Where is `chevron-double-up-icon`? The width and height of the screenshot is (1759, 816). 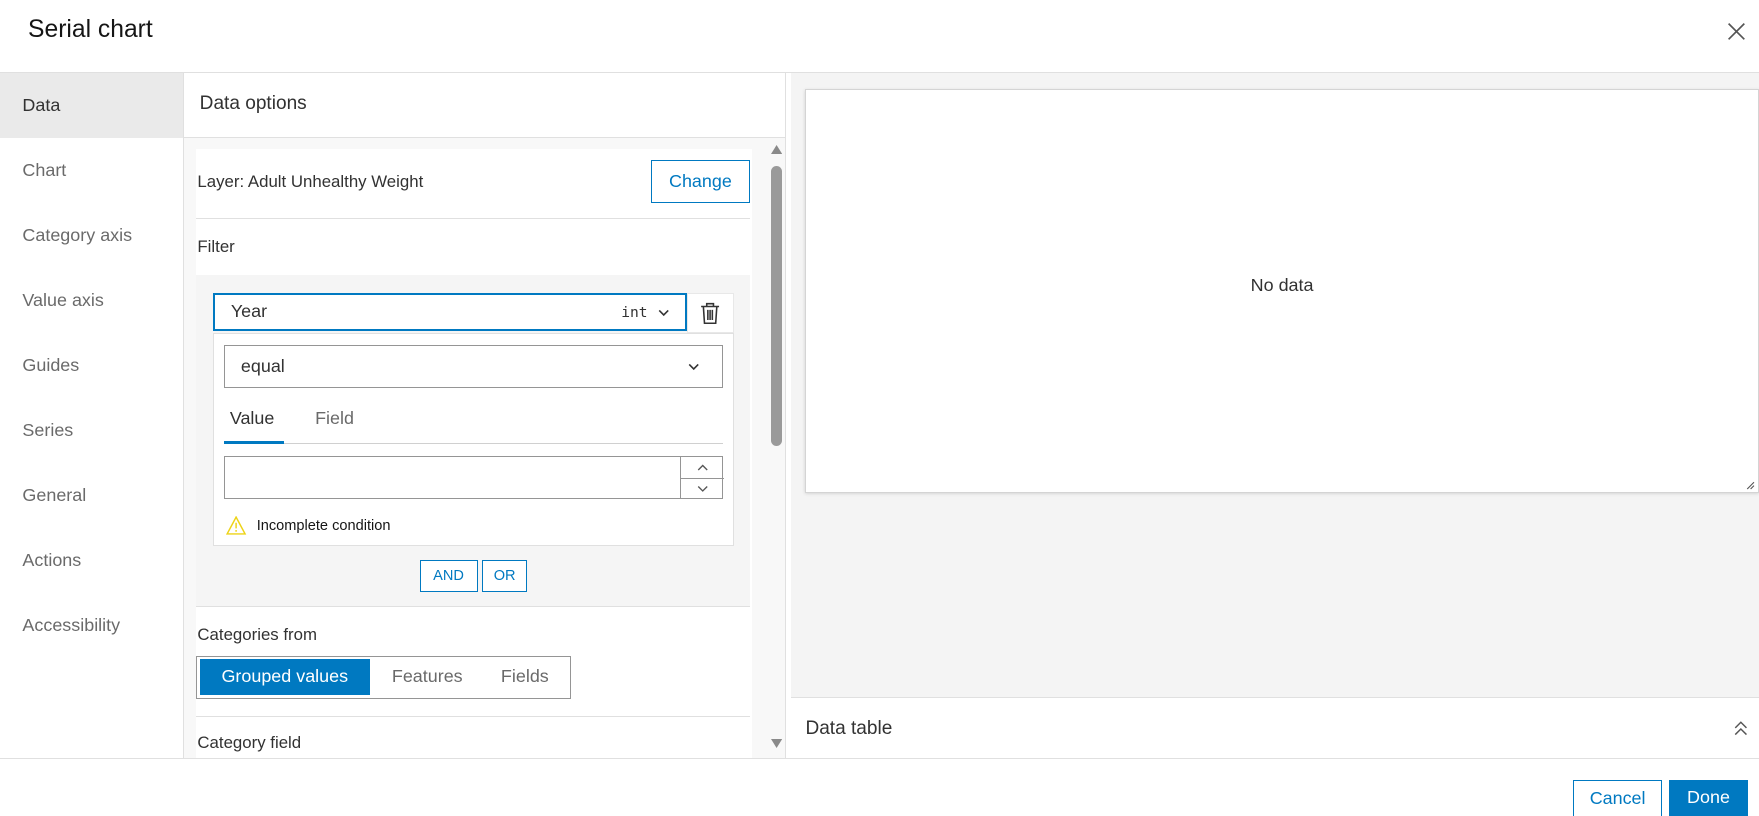 chevron-double-up-icon is located at coordinates (1741, 729).